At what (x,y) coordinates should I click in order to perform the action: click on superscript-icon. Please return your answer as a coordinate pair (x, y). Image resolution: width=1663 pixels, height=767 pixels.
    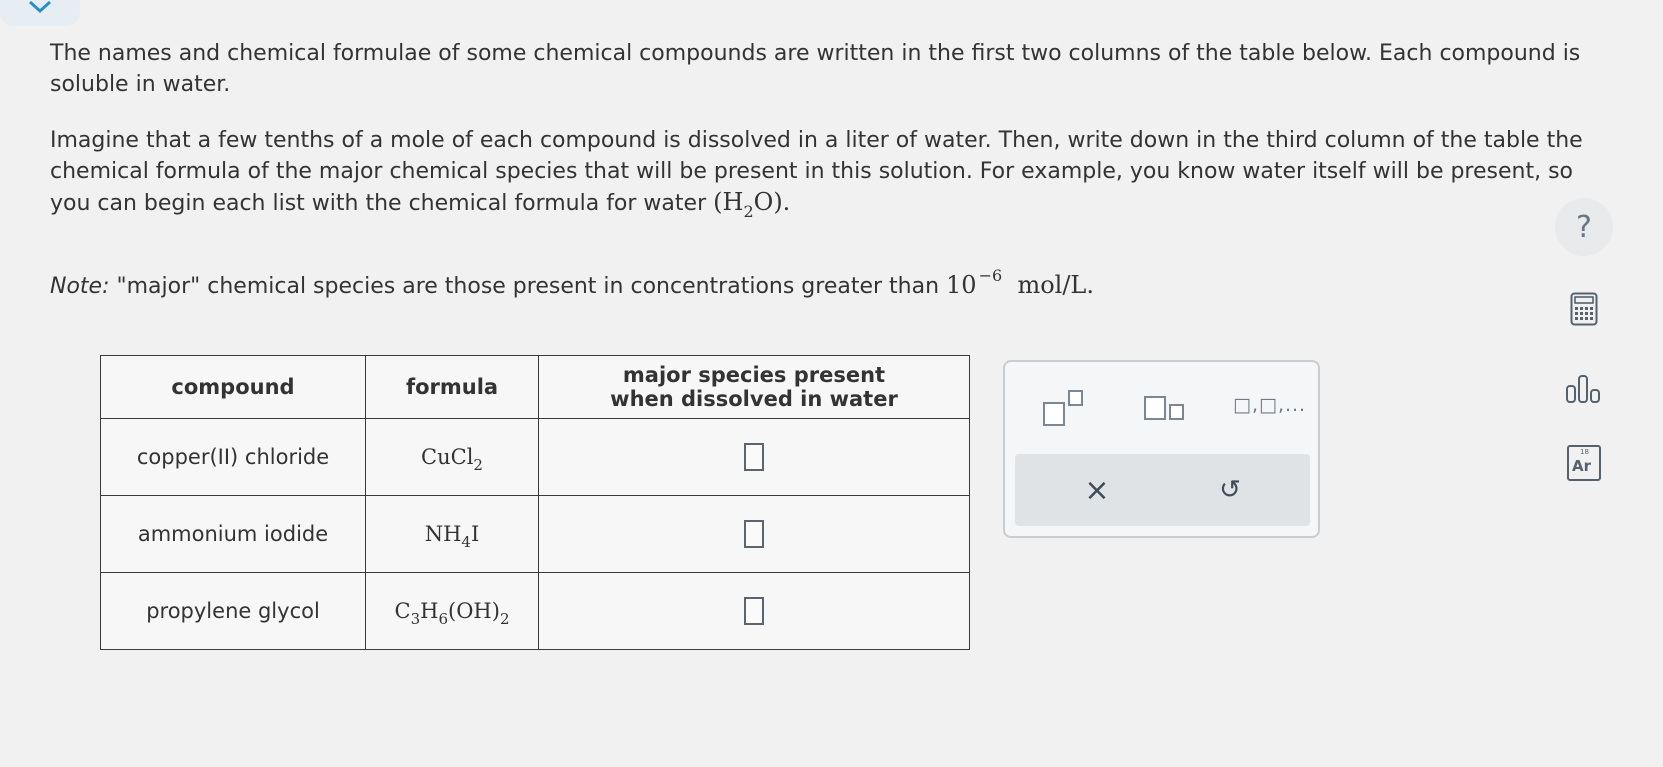
    Looking at the image, I should click on (1063, 408).